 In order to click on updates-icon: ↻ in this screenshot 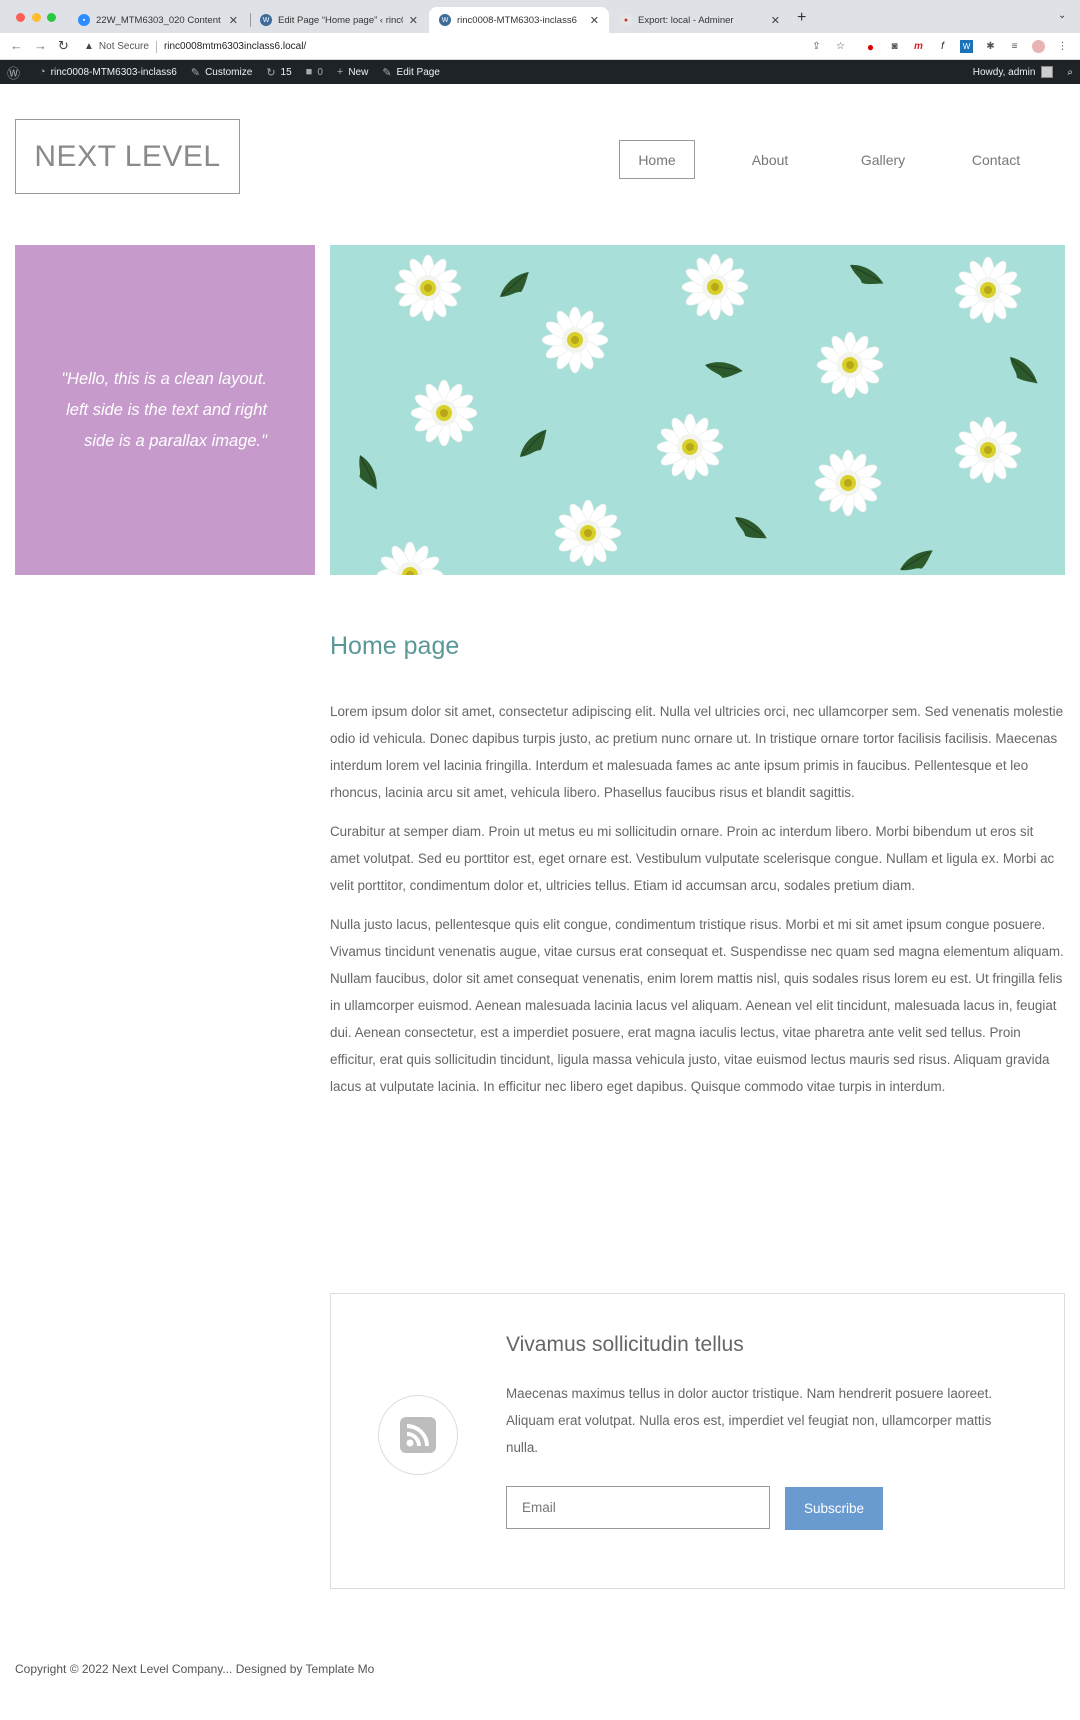, I will do `click(271, 72)`.